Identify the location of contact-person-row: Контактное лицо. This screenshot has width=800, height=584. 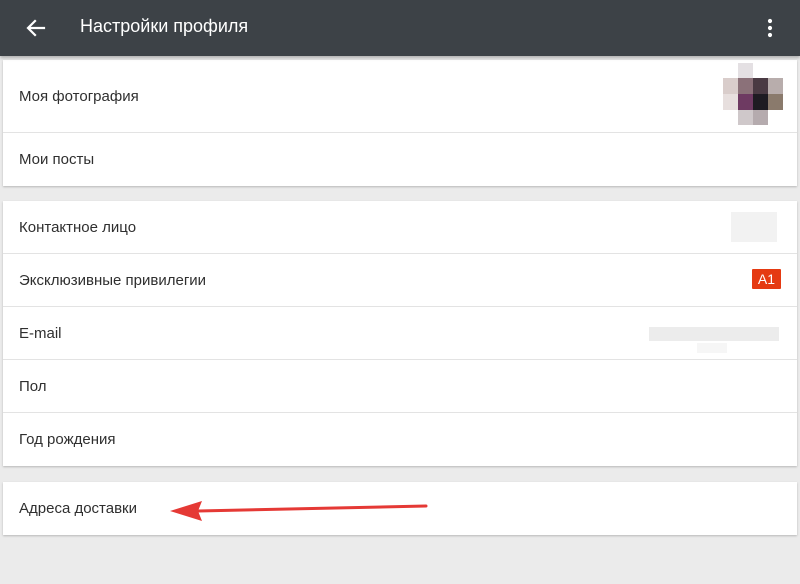
(400, 227).